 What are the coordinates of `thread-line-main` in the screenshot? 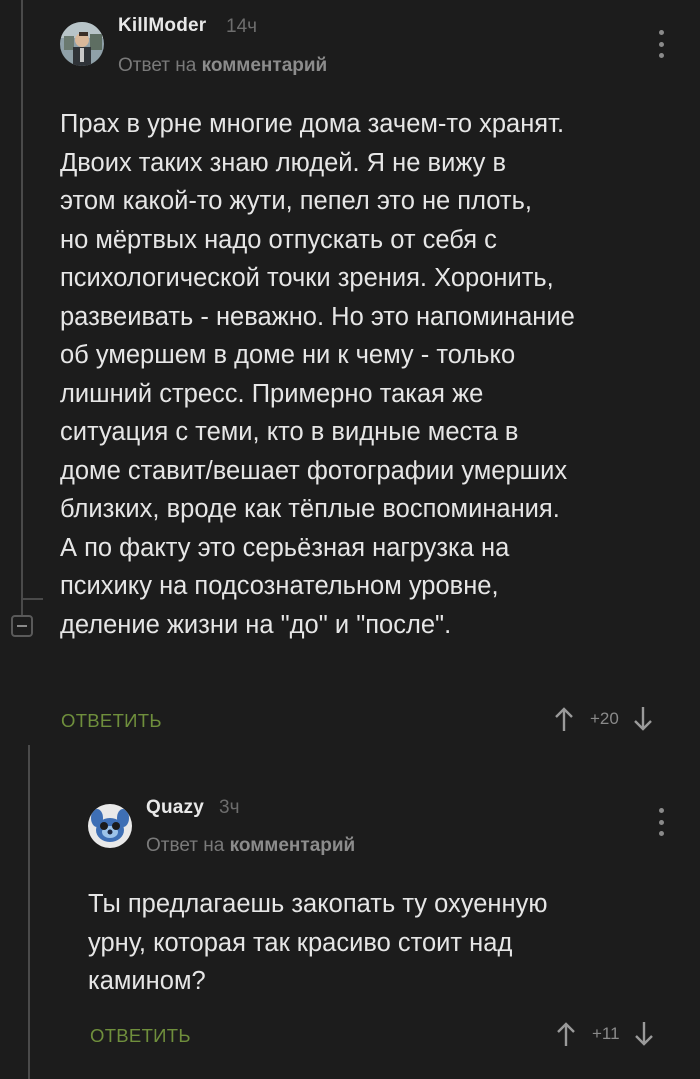 It's located at (22, 307).